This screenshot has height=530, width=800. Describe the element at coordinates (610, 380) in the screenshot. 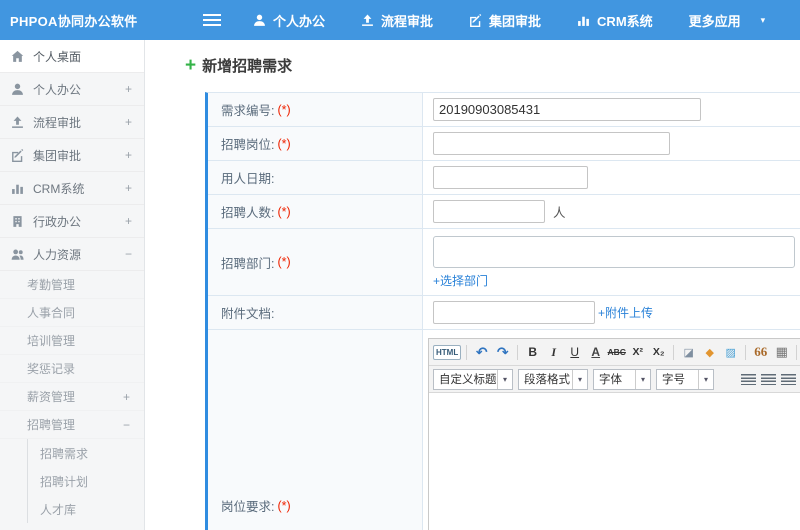

I see `select-value: 字体` at that location.